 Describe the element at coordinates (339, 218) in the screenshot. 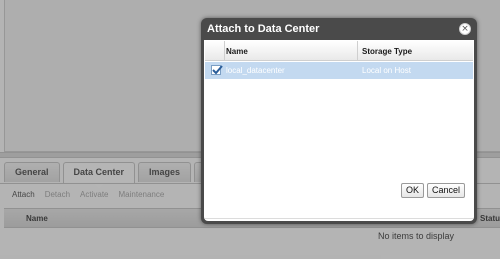

I see `dialog-footer-divider` at that location.